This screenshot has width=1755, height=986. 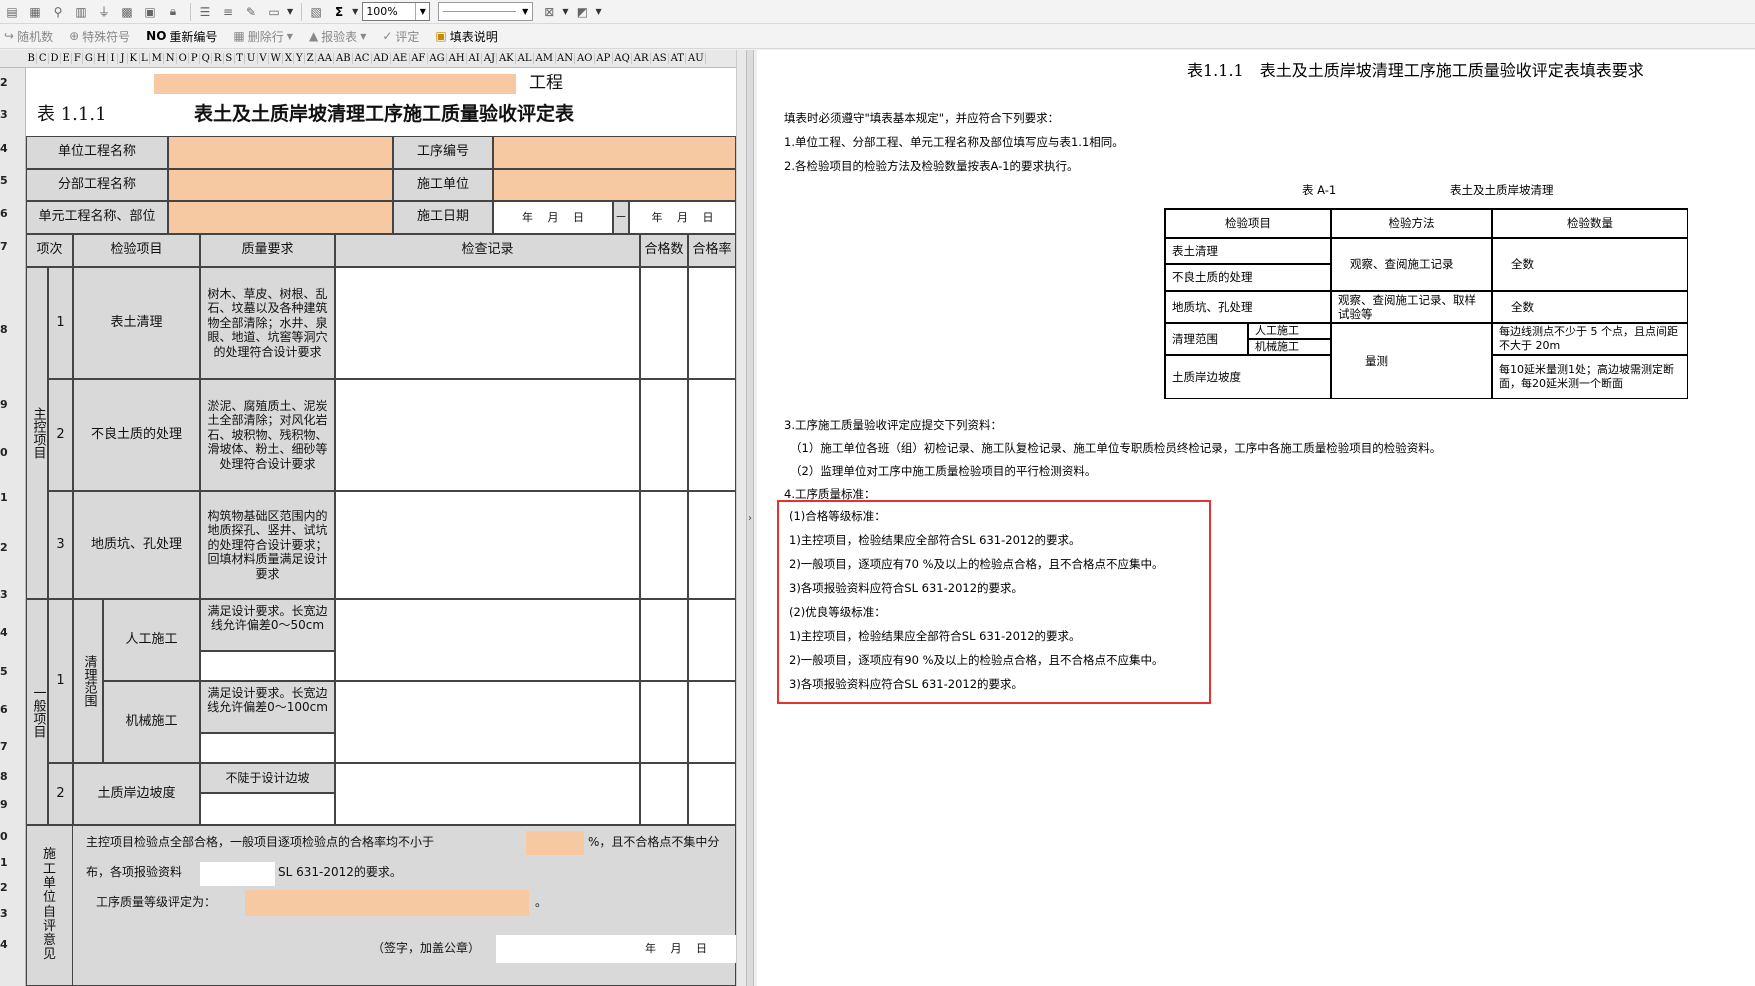 I want to click on project-name-input, so click(x=335, y=84).